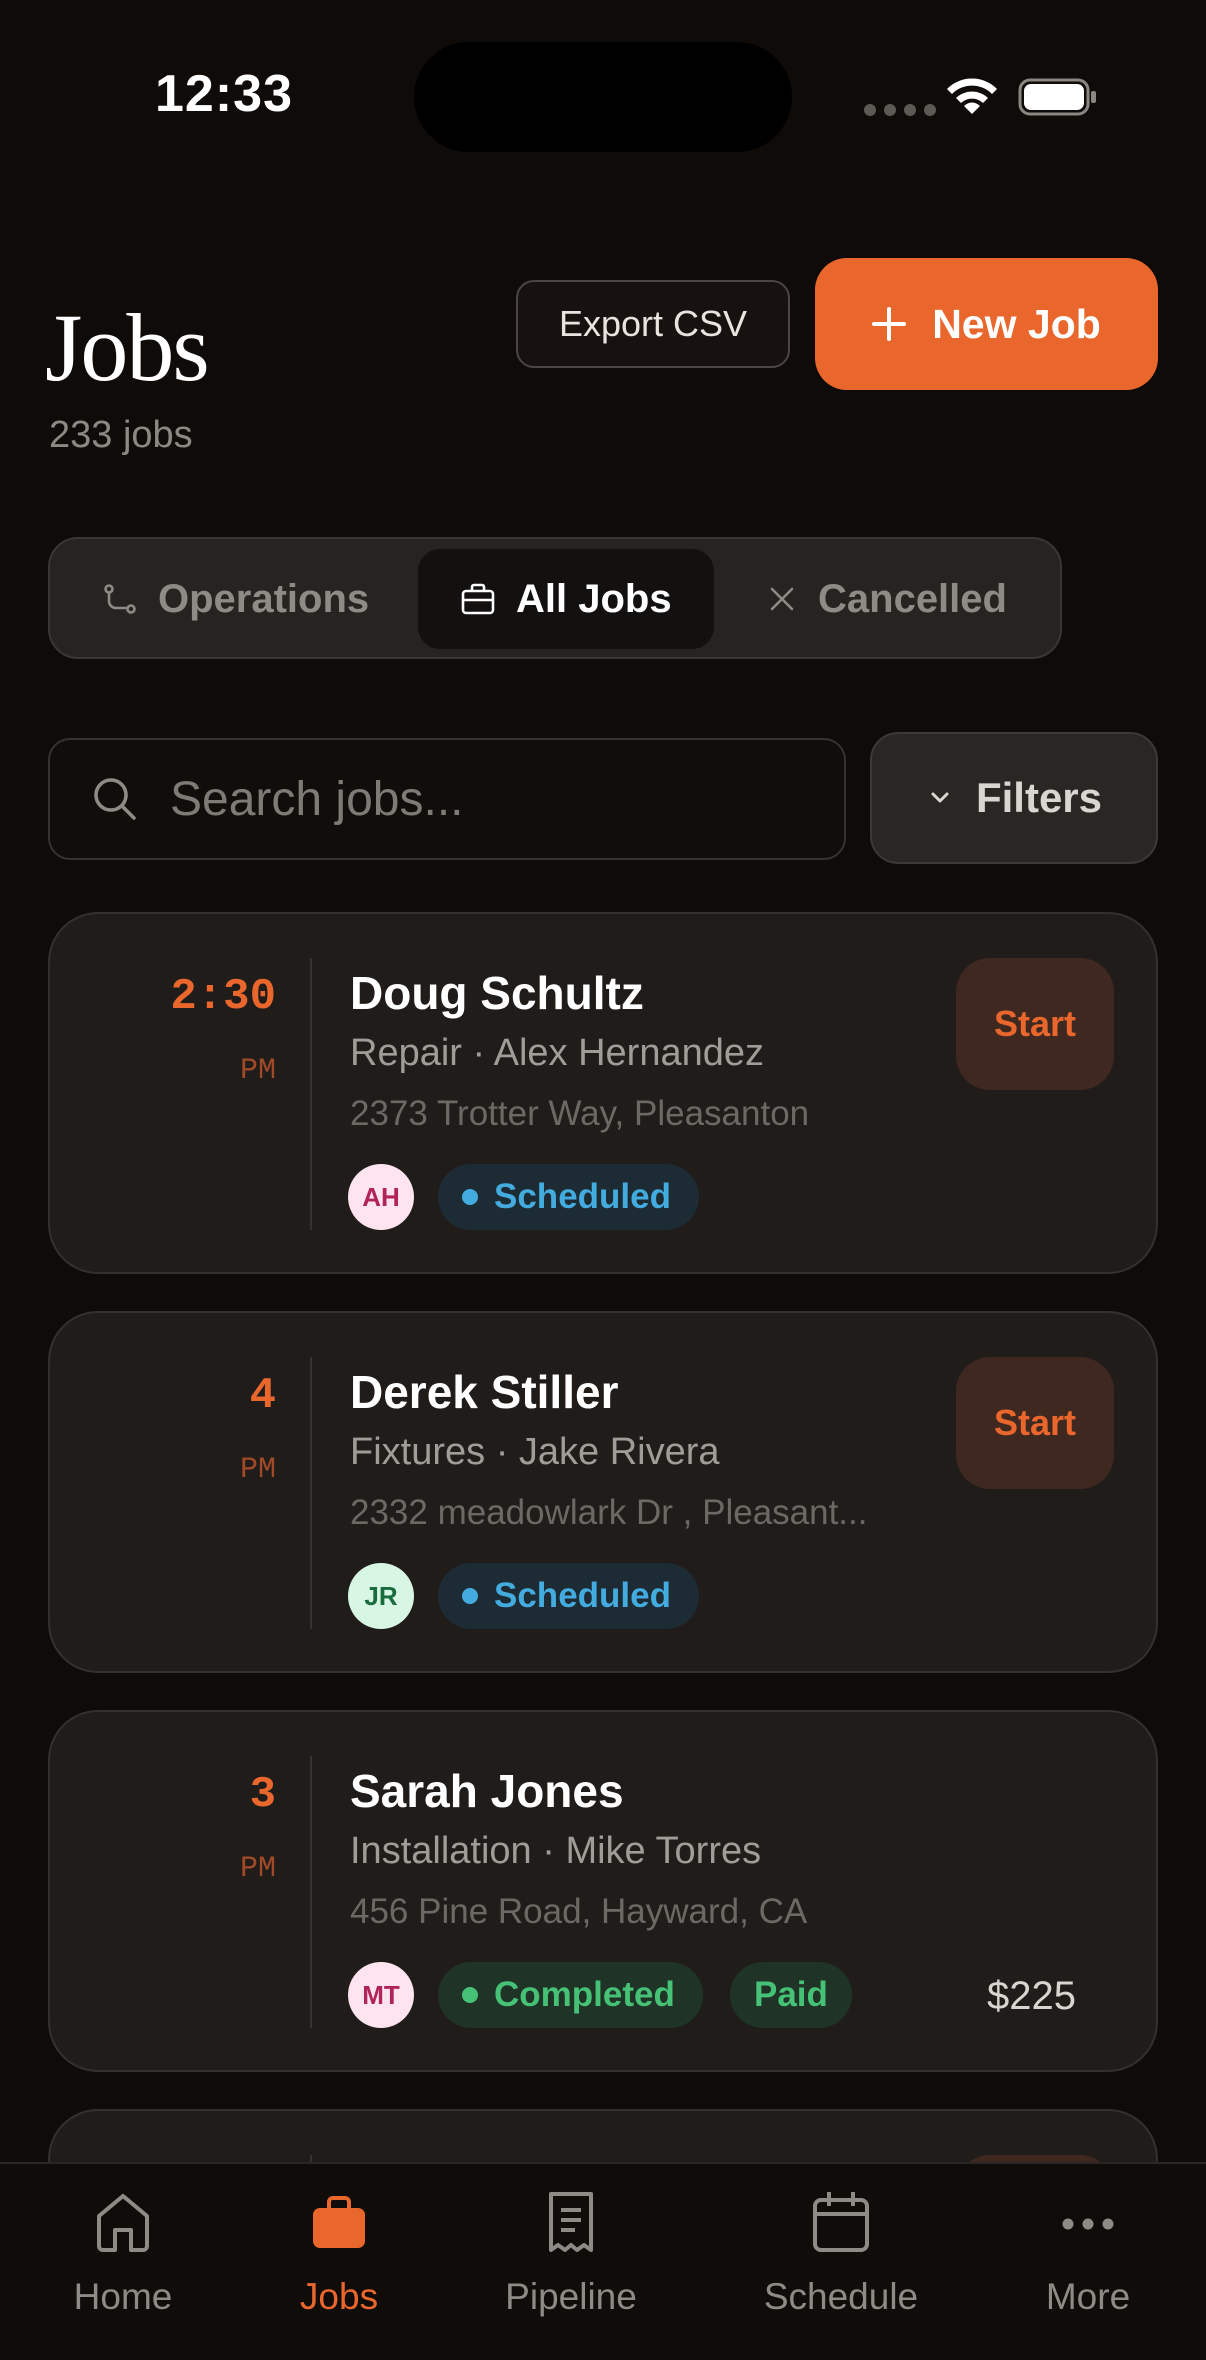 This screenshot has width=1206, height=2360. Describe the element at coordinates (381, 1995) in the screenshot. I see `technician-avatar: MT` at that location.